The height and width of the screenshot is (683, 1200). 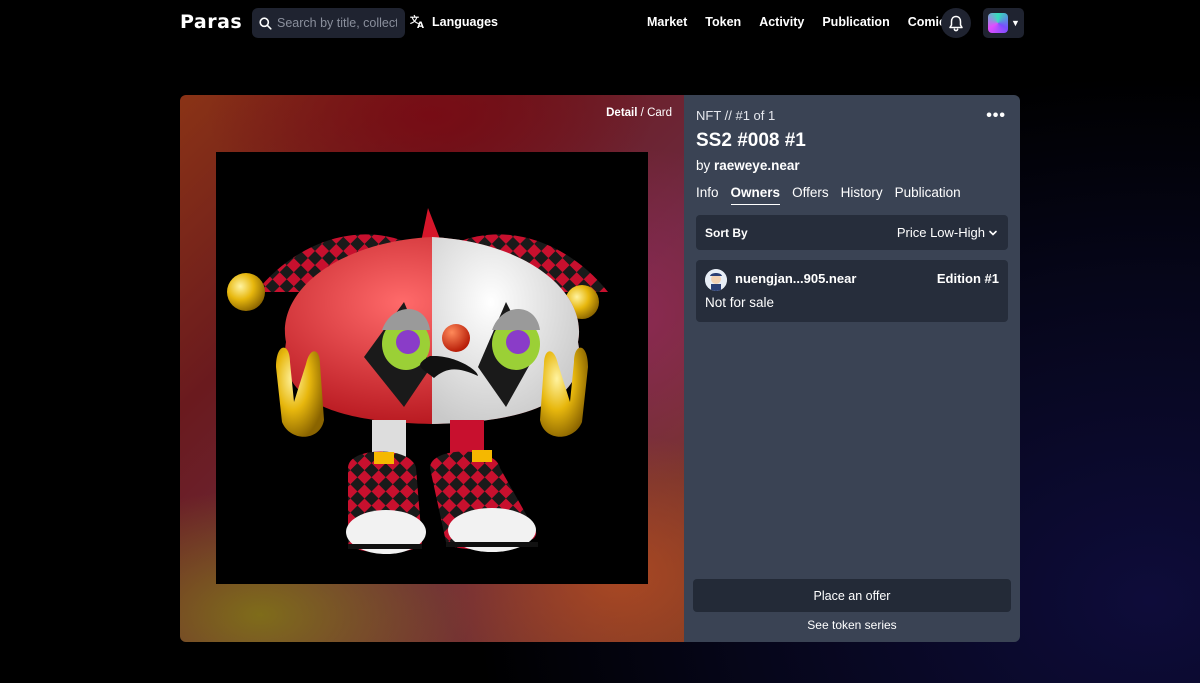 What do you see at coordinates (740, 302) in the screenshot?
I see `owner-sale-status: Not for sale` at bounding box center [740, 302].